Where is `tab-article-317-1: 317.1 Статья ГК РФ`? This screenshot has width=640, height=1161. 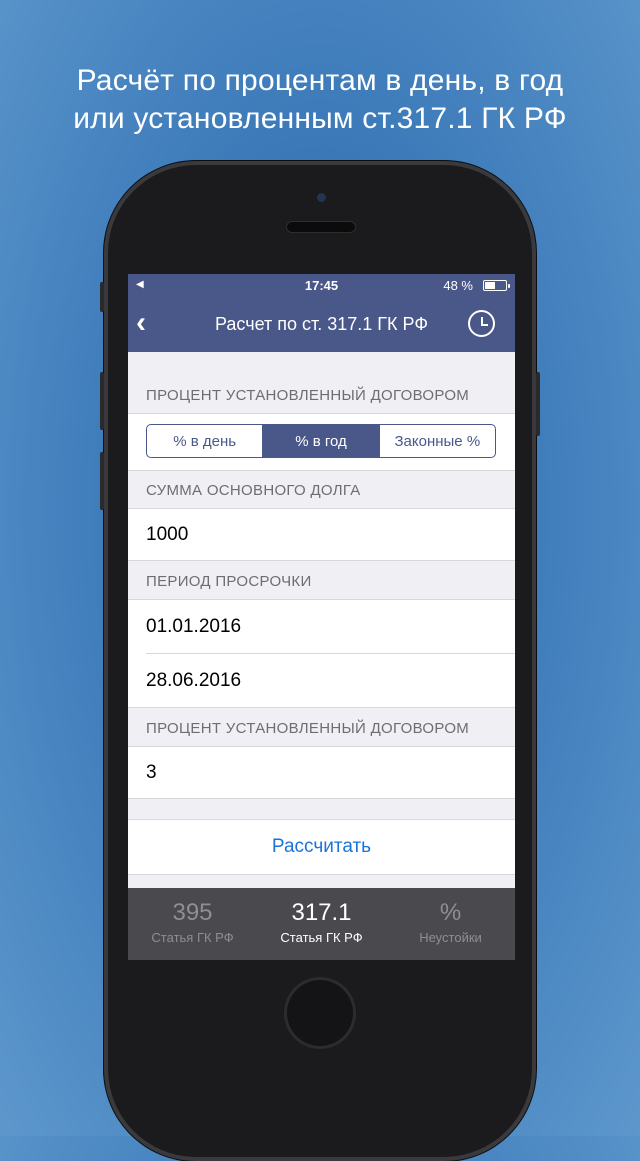 tab-article-317-1: 317.1 Статья ГК РФ is located at coordinates (321, 924).